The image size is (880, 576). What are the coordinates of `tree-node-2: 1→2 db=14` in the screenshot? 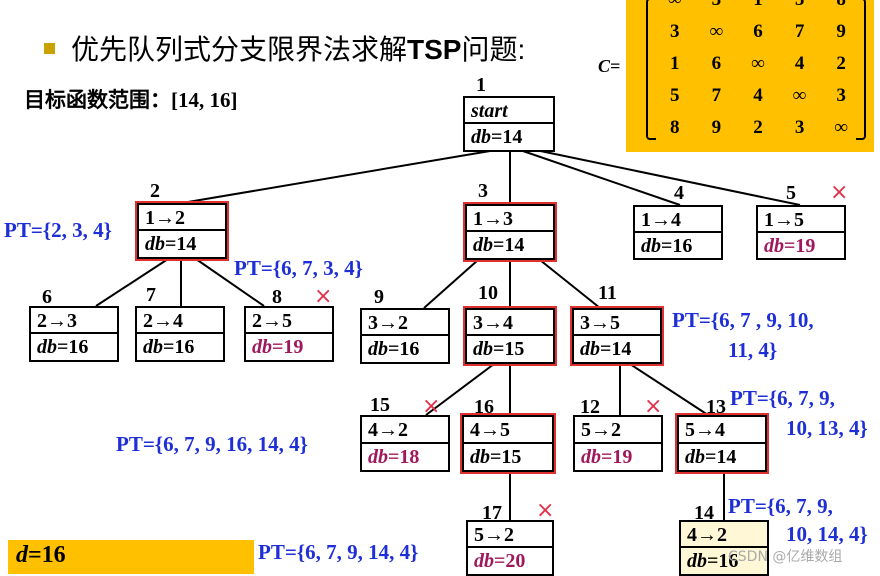 It's located at (182, 231).